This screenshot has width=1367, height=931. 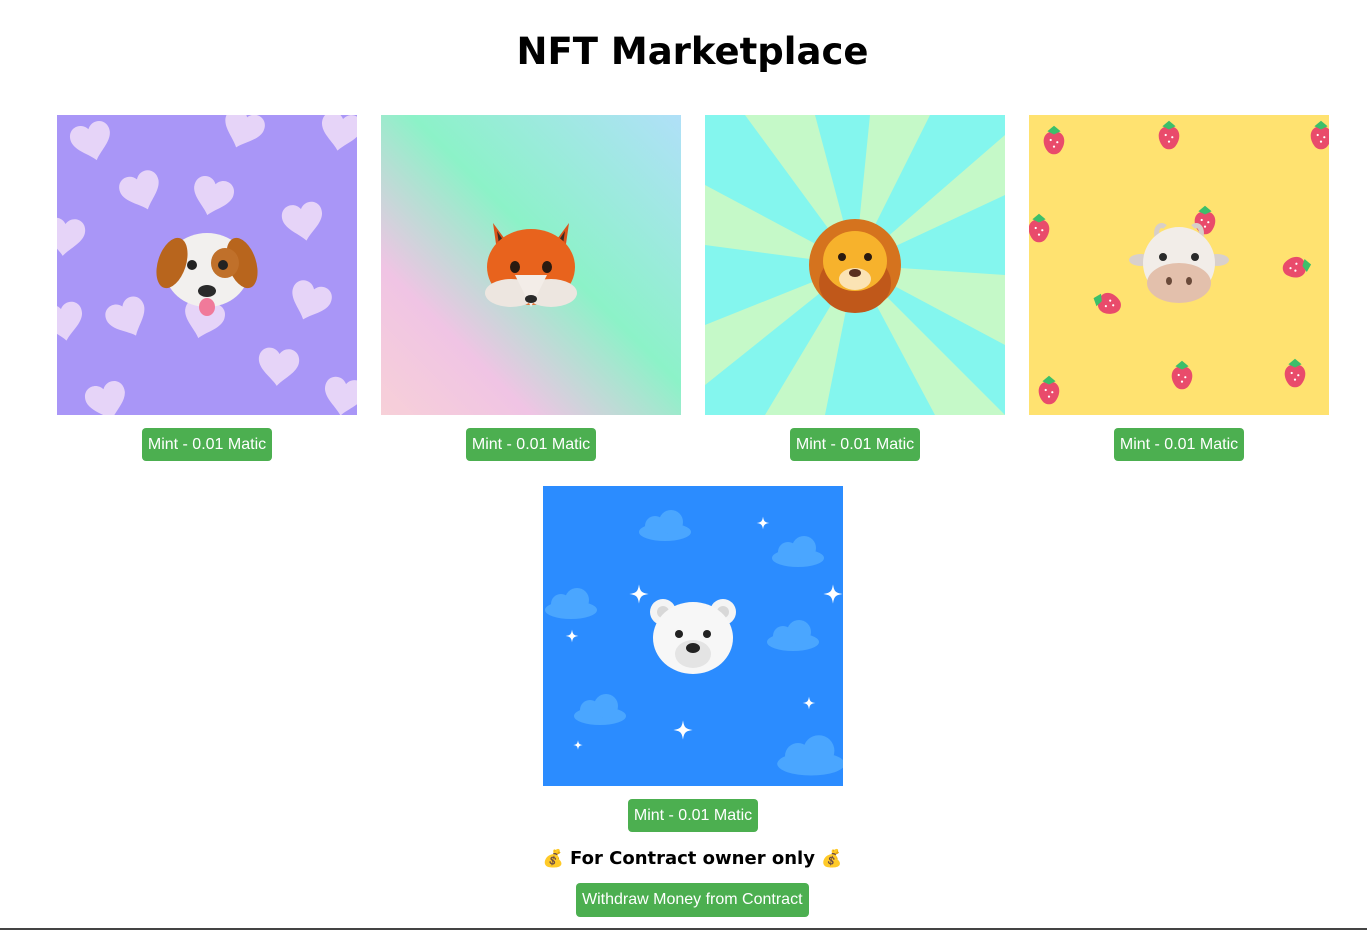 I want to click on nft-card-dog: Mint - 0.01 Matic, so click(x=207, y=288).